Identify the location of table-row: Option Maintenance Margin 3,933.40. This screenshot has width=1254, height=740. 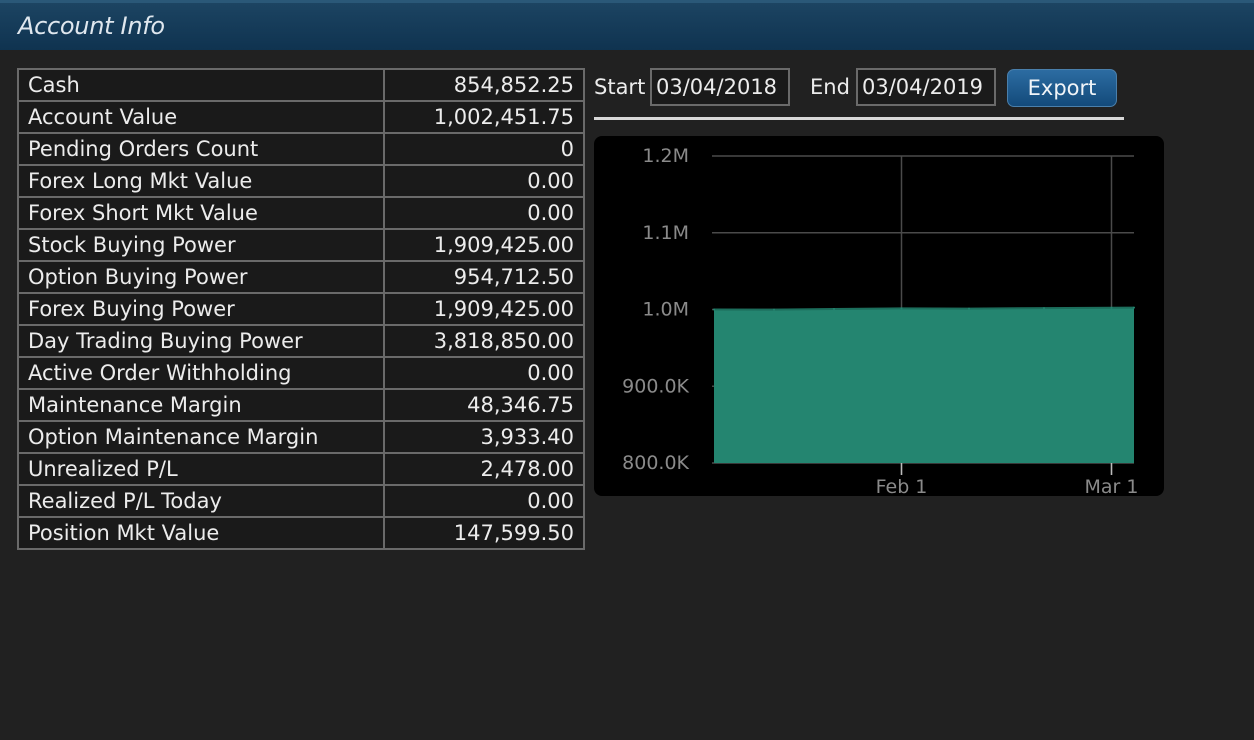
(301, 437).